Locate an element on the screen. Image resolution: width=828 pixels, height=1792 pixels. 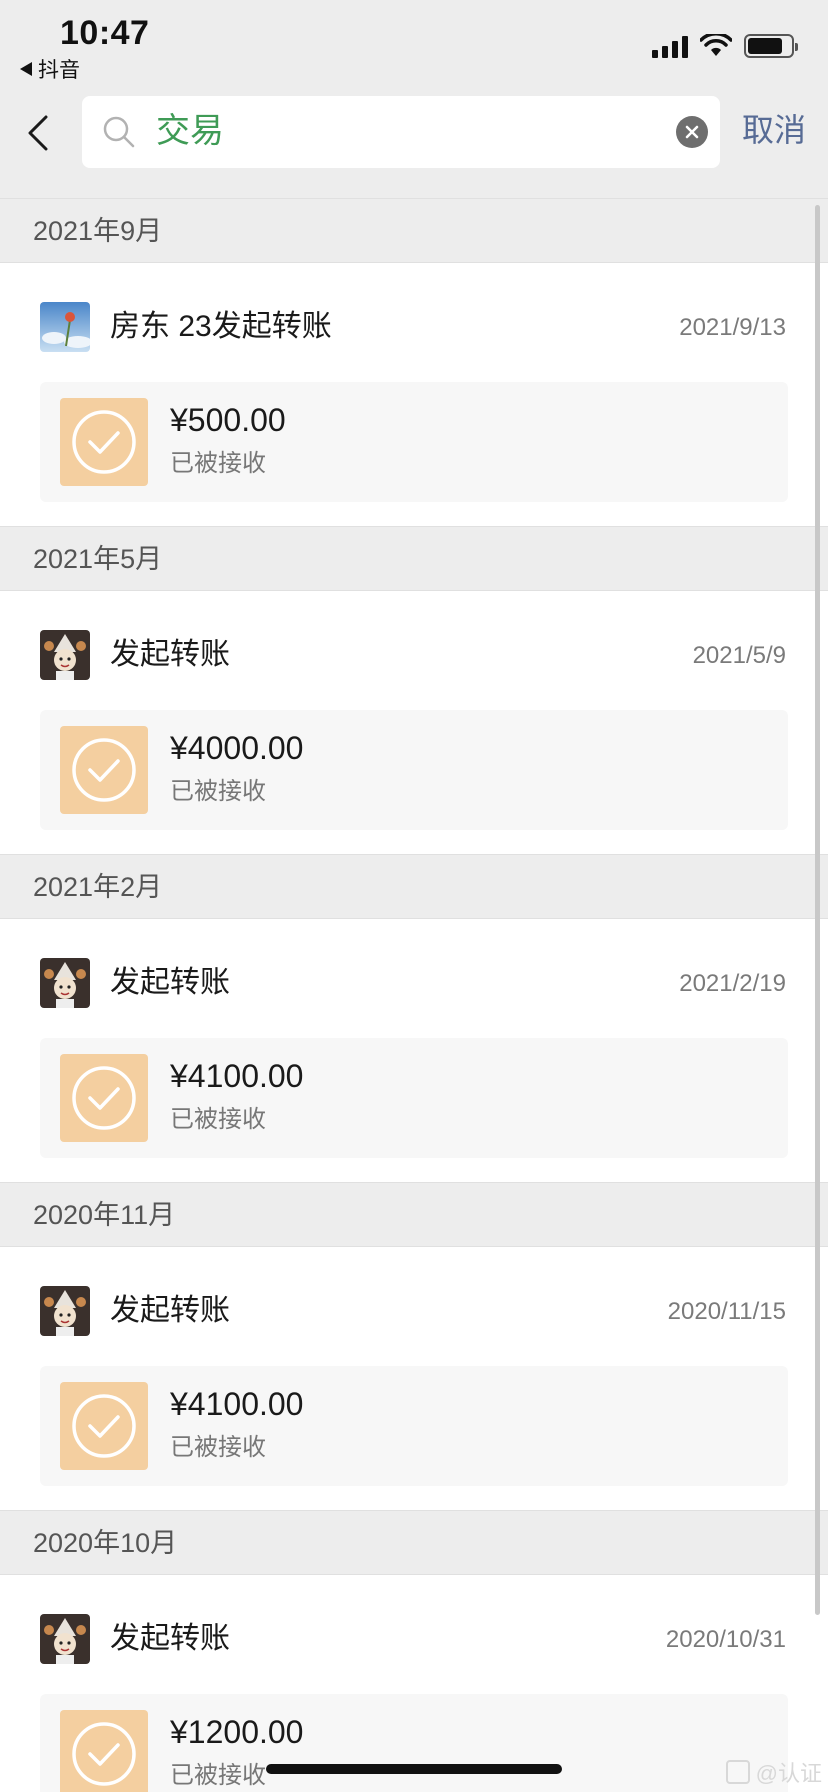
entry-date: 2020/11/15 is located at coordinates (726, 1311).